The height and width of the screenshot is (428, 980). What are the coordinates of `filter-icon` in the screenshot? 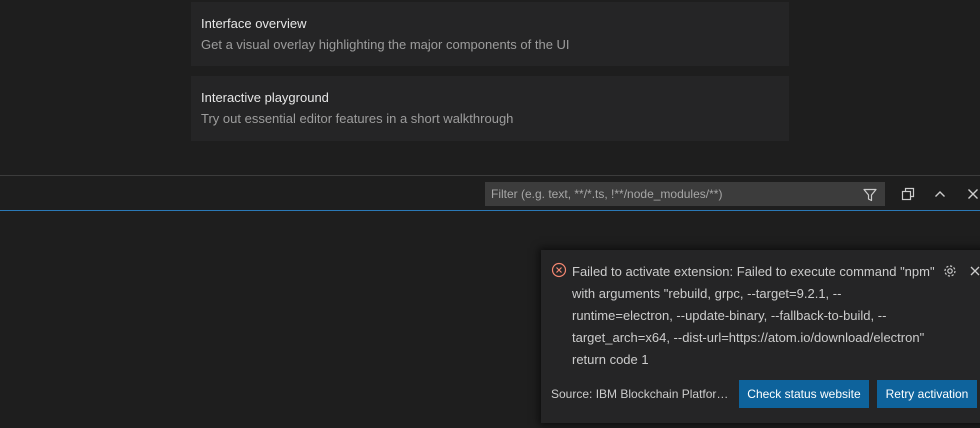 It's located at (870, 195).